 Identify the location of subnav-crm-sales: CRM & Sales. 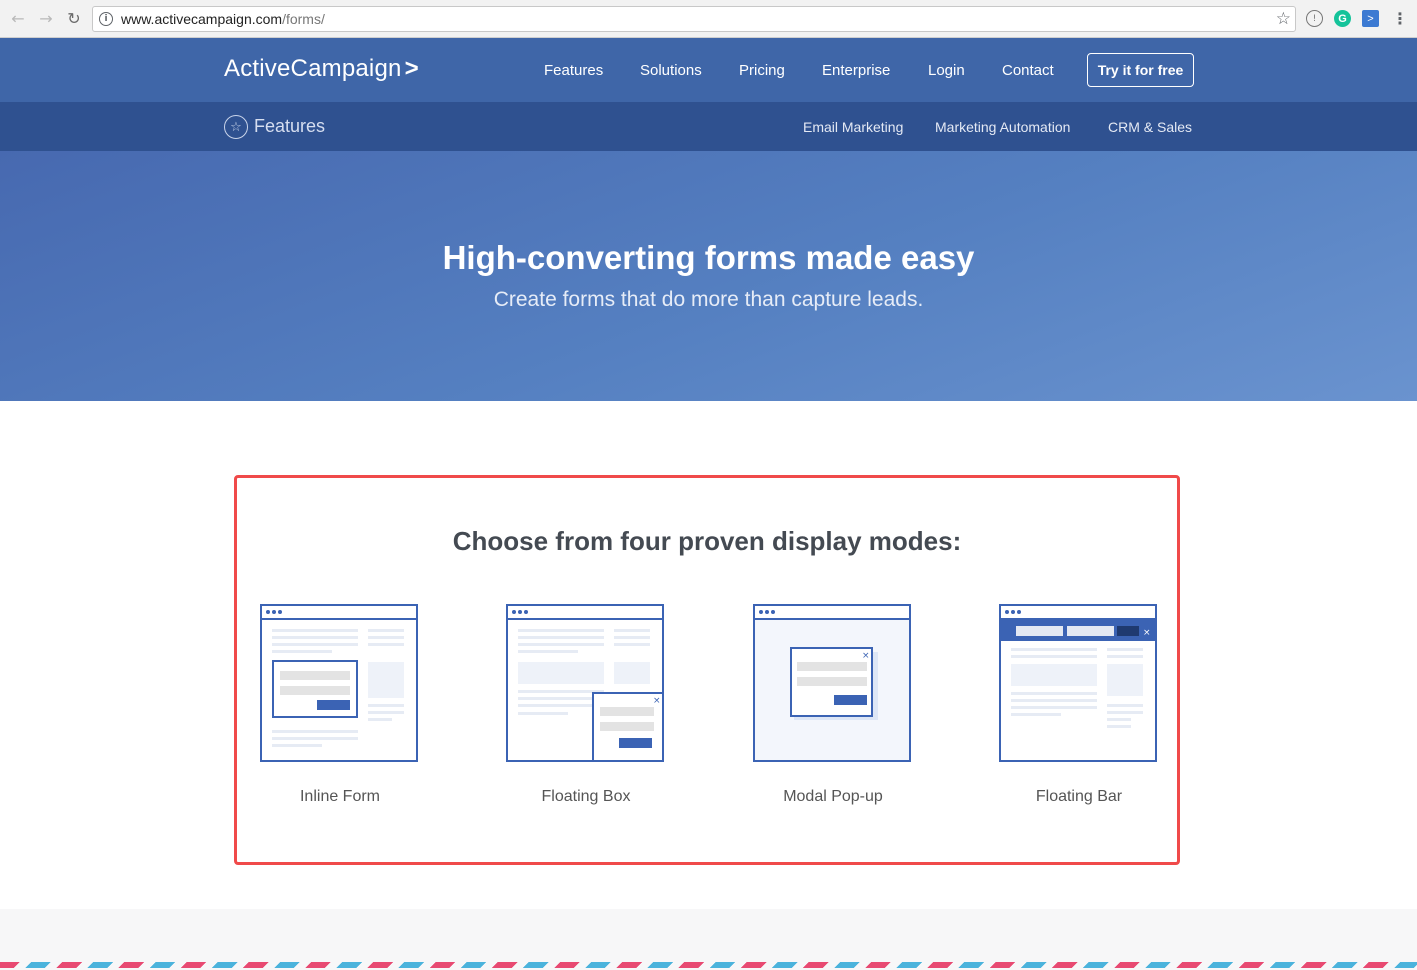
(1150, 127).